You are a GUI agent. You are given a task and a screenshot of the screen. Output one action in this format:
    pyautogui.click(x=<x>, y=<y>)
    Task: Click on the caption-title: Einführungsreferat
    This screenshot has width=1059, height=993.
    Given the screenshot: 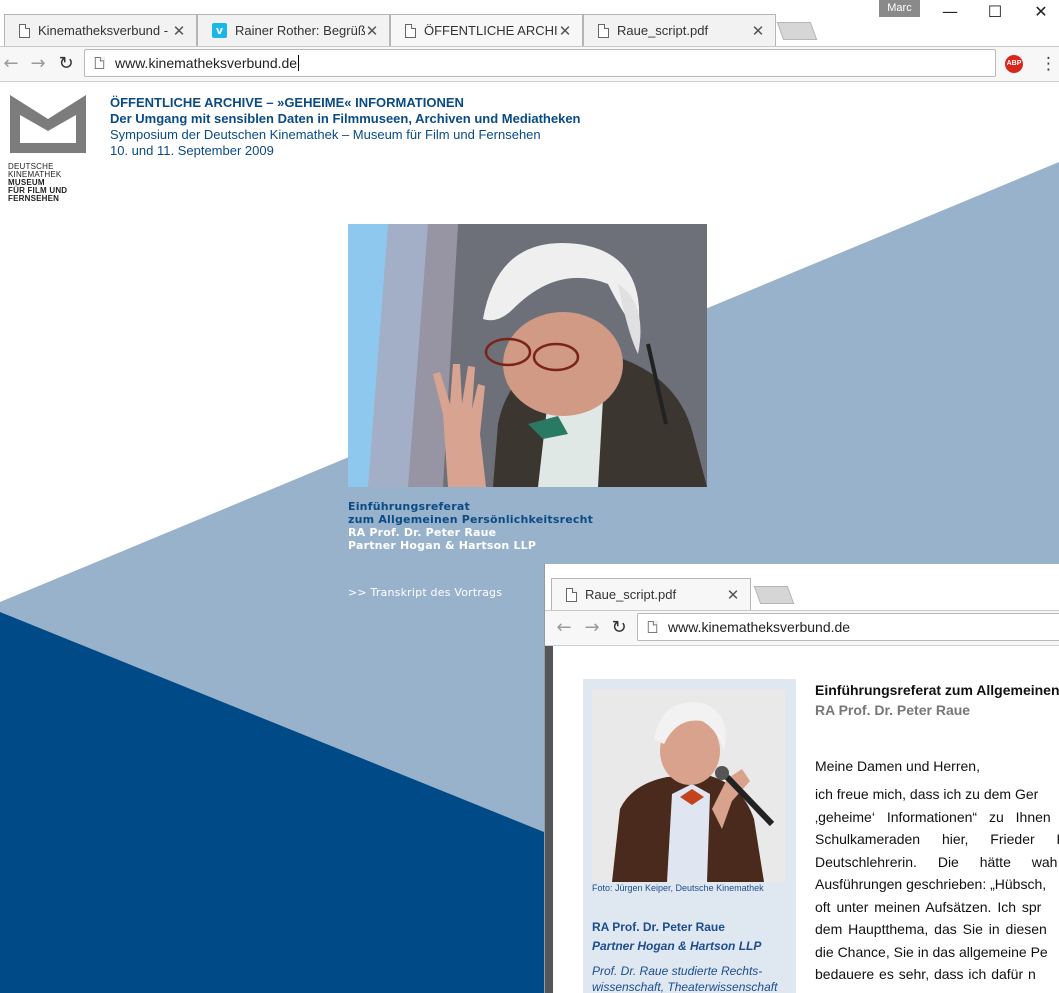 What is the action you would take?
    pyautogui.click(x=409, y=506)
    